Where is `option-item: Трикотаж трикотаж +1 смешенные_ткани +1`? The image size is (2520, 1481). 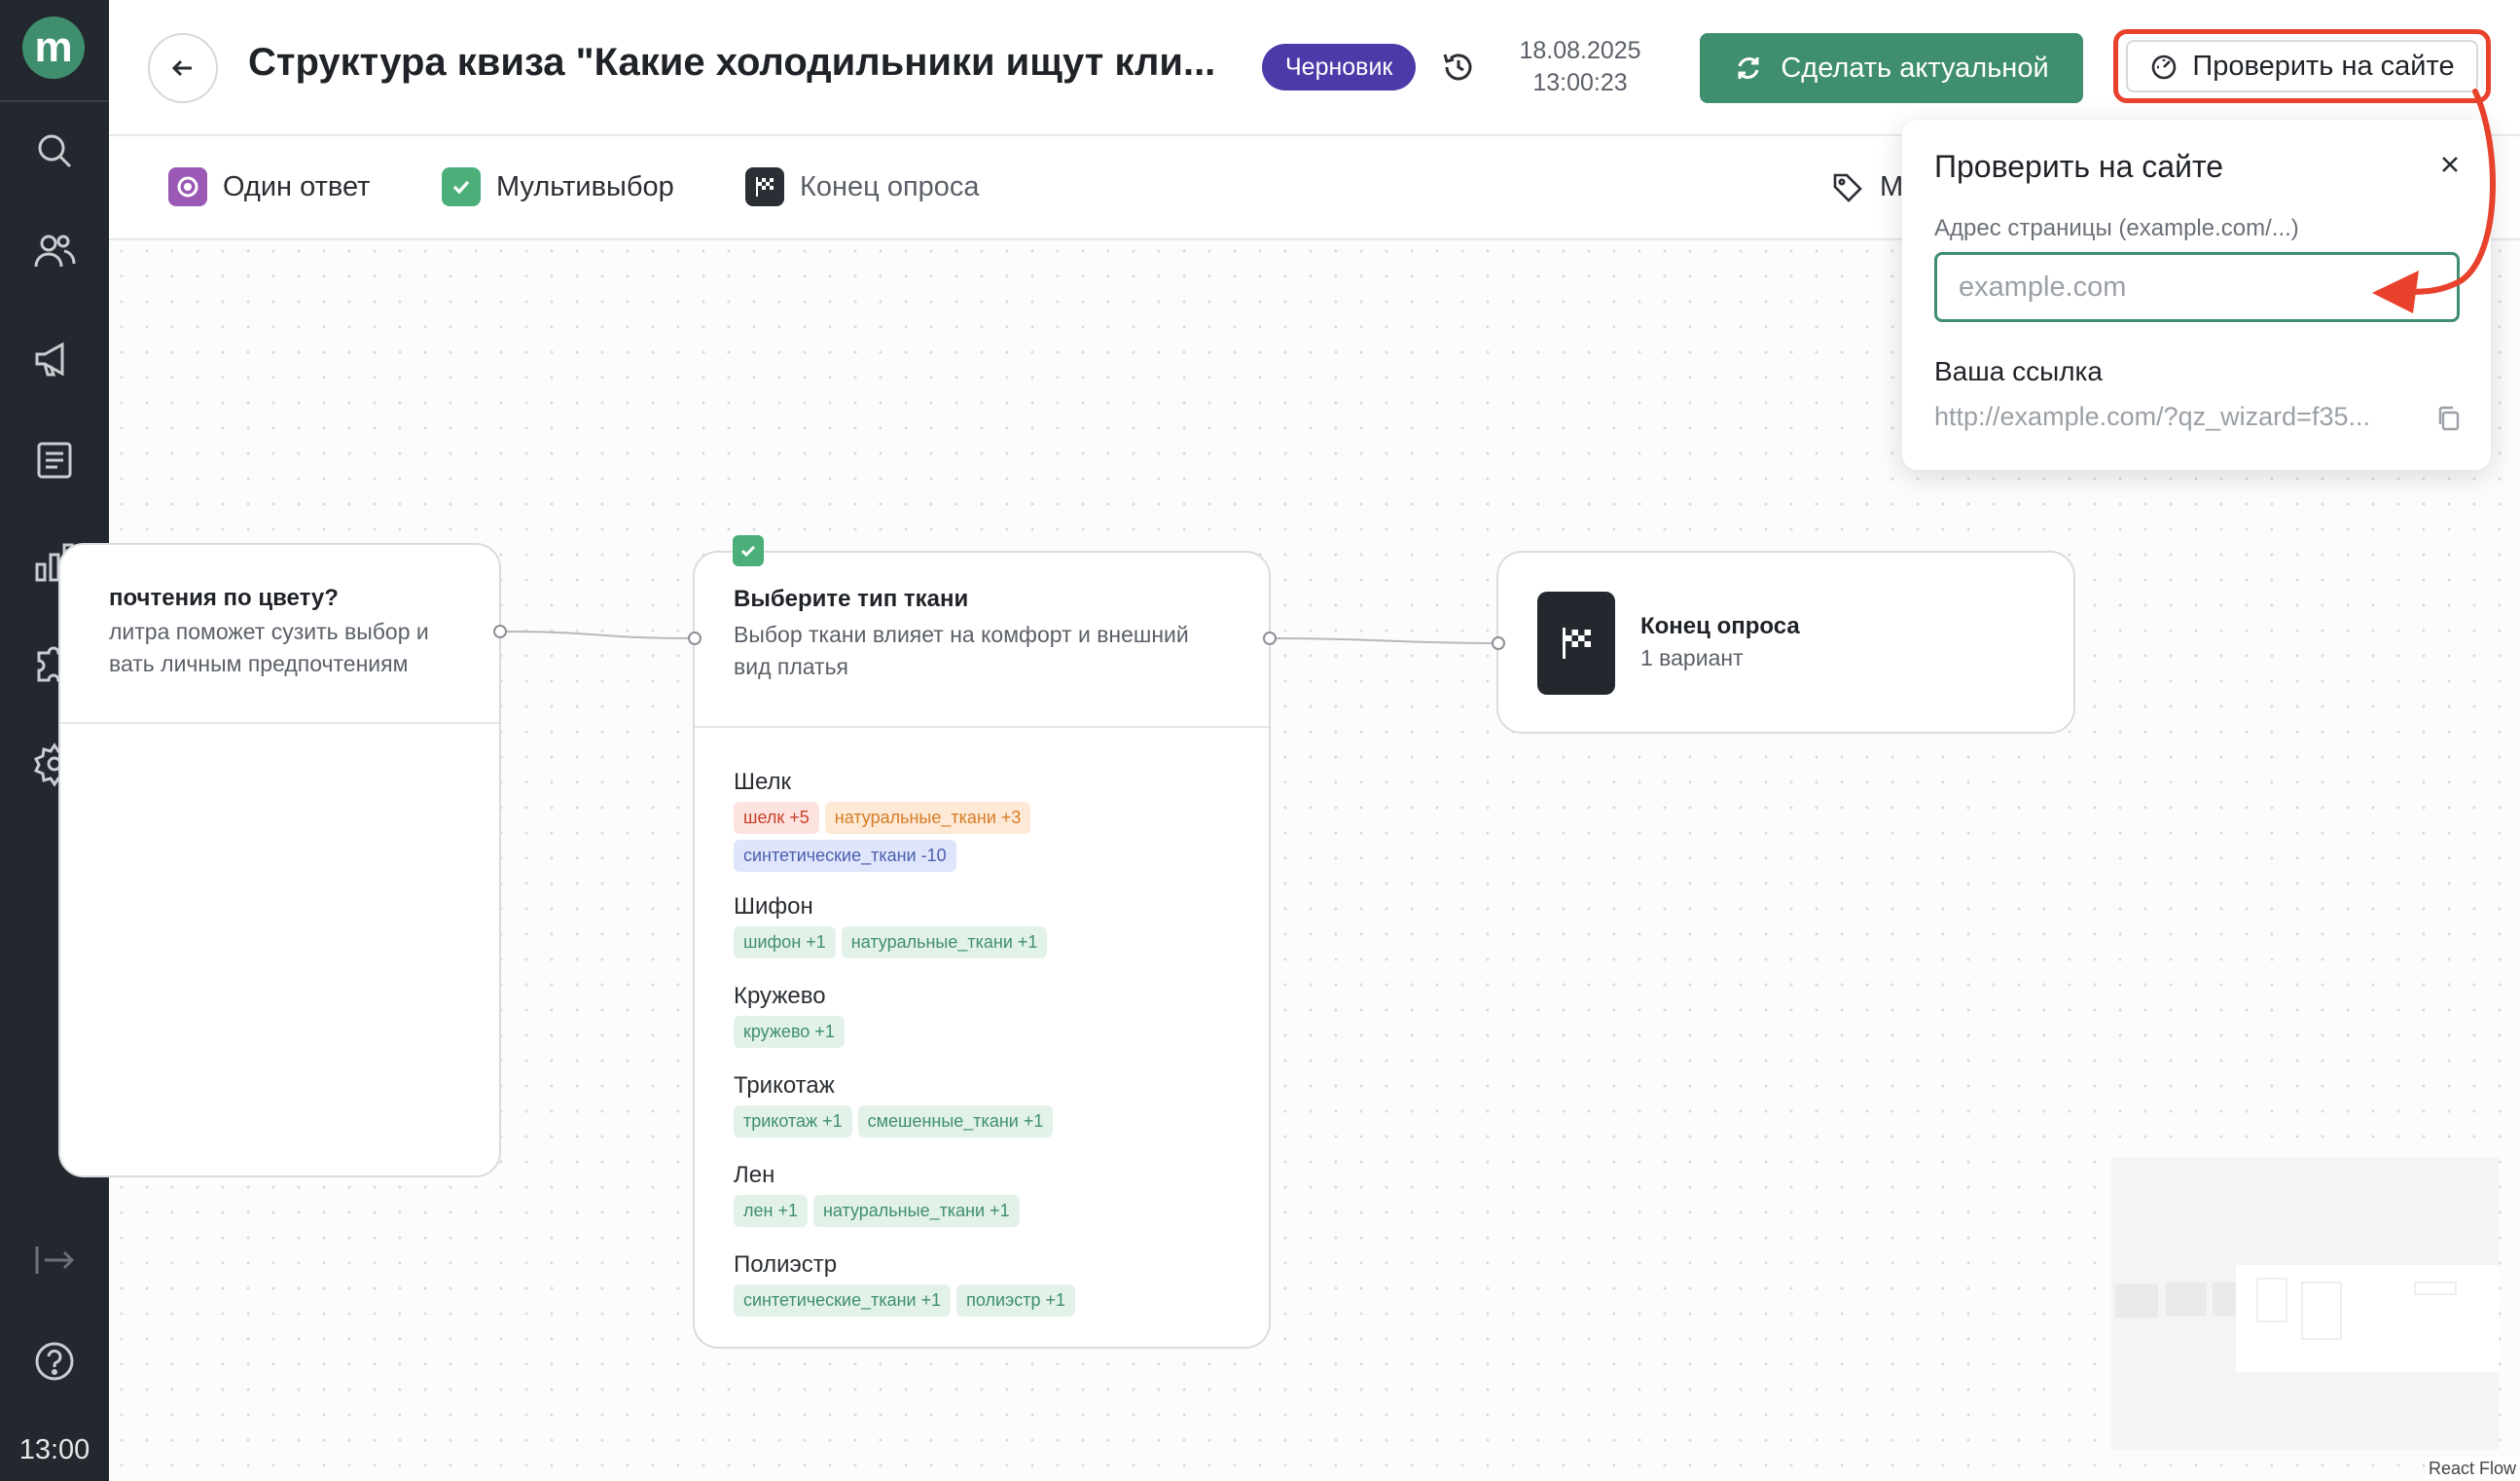 option-item: Трикотаж трикотаж +1 смешенные_ткани +1 is located at coordinates (967, 1105).